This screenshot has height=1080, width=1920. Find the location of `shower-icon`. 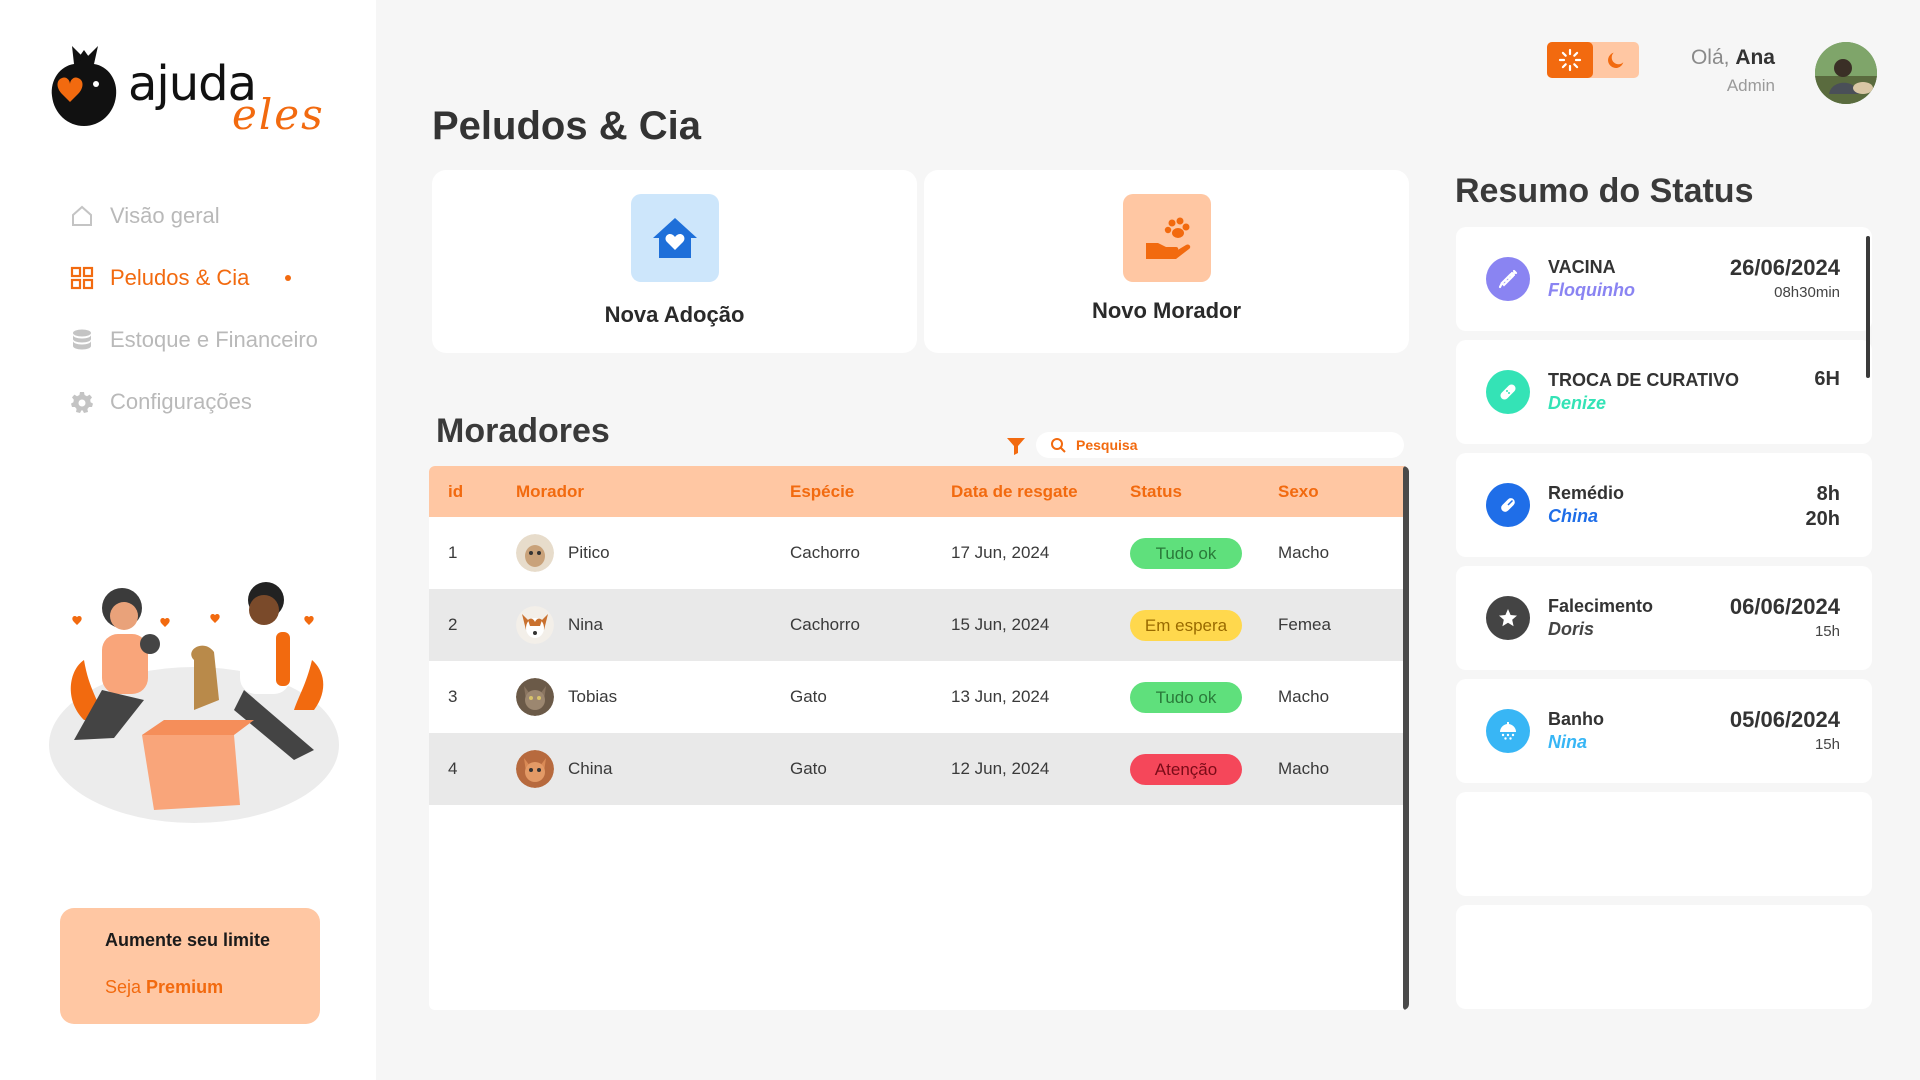

shower-icon is located at coordinates (1508, 731).